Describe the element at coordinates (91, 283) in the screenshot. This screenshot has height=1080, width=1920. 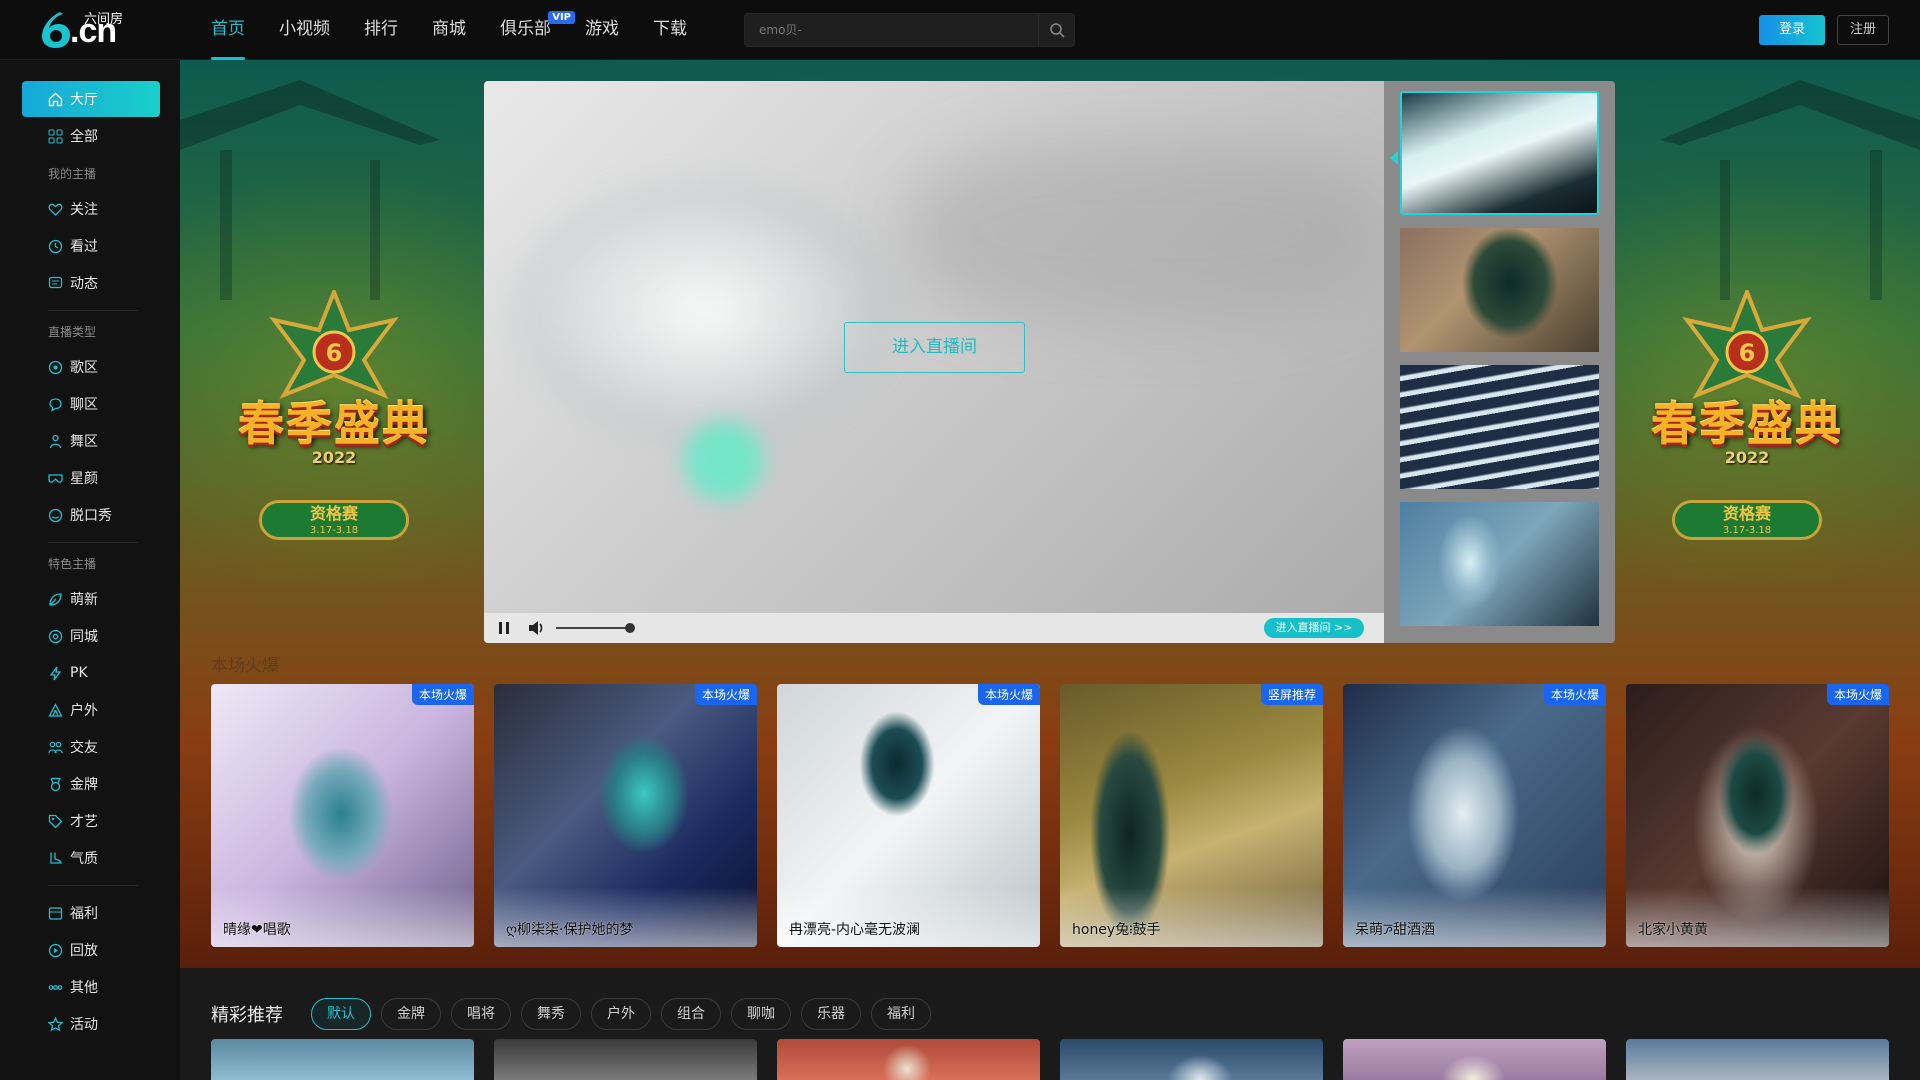
I see `sidebar-item-feed: 动态` at that location.